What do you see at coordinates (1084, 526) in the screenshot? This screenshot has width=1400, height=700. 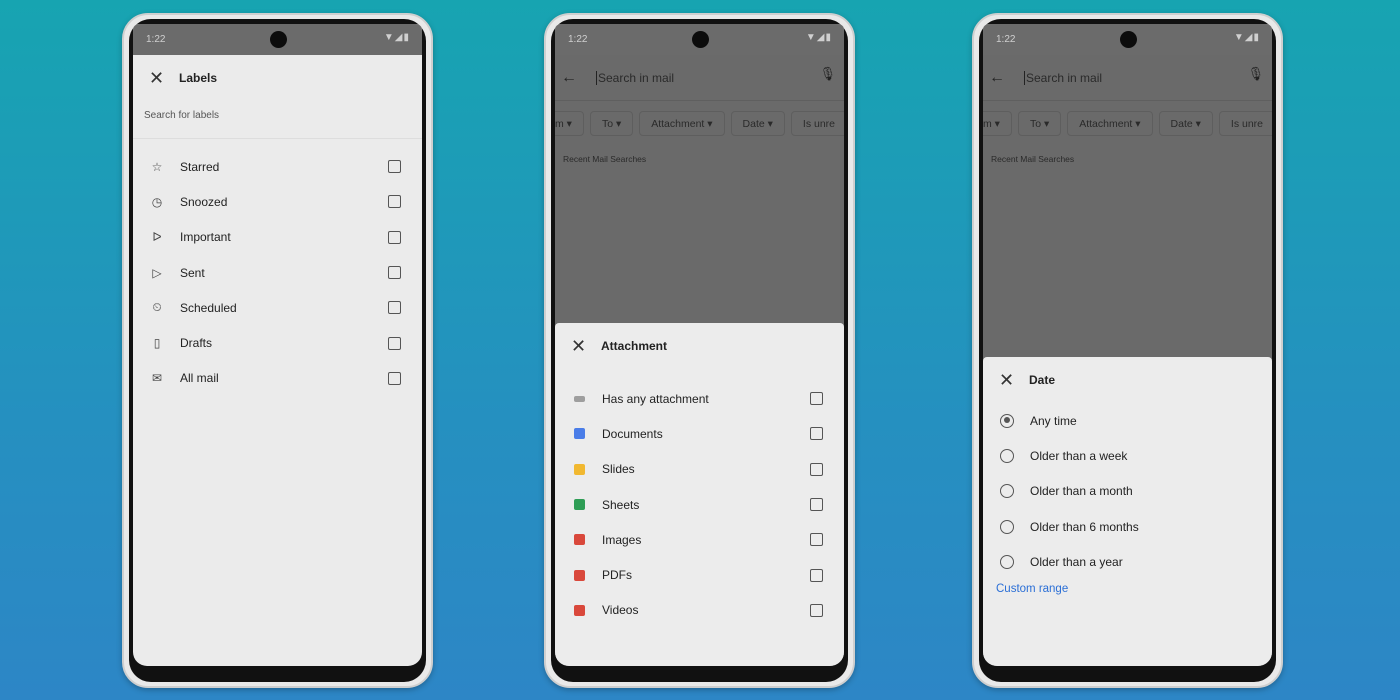 I see `date-option-label: Older than 6 months` at bounding box center [1084, 526].